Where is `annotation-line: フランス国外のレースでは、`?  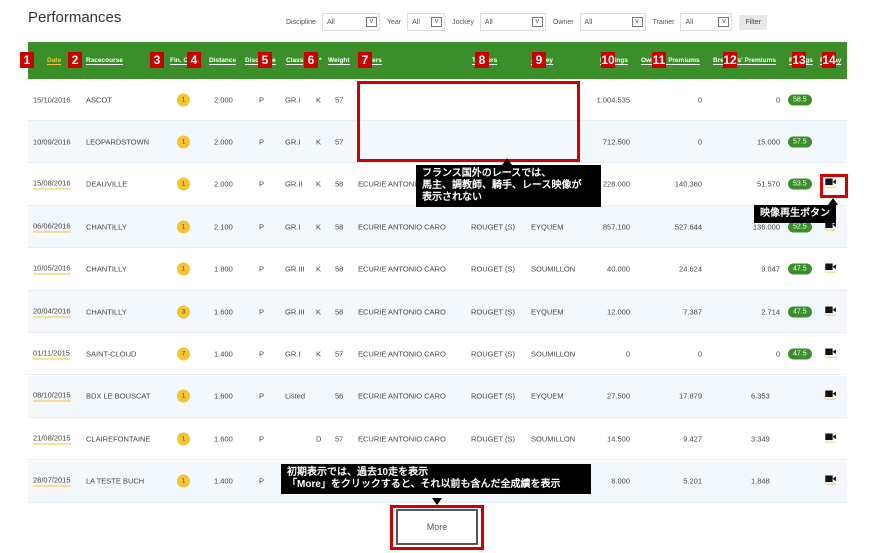 annotation-line: フランス国外のレースでは、 is located at coordinates (487, 173).